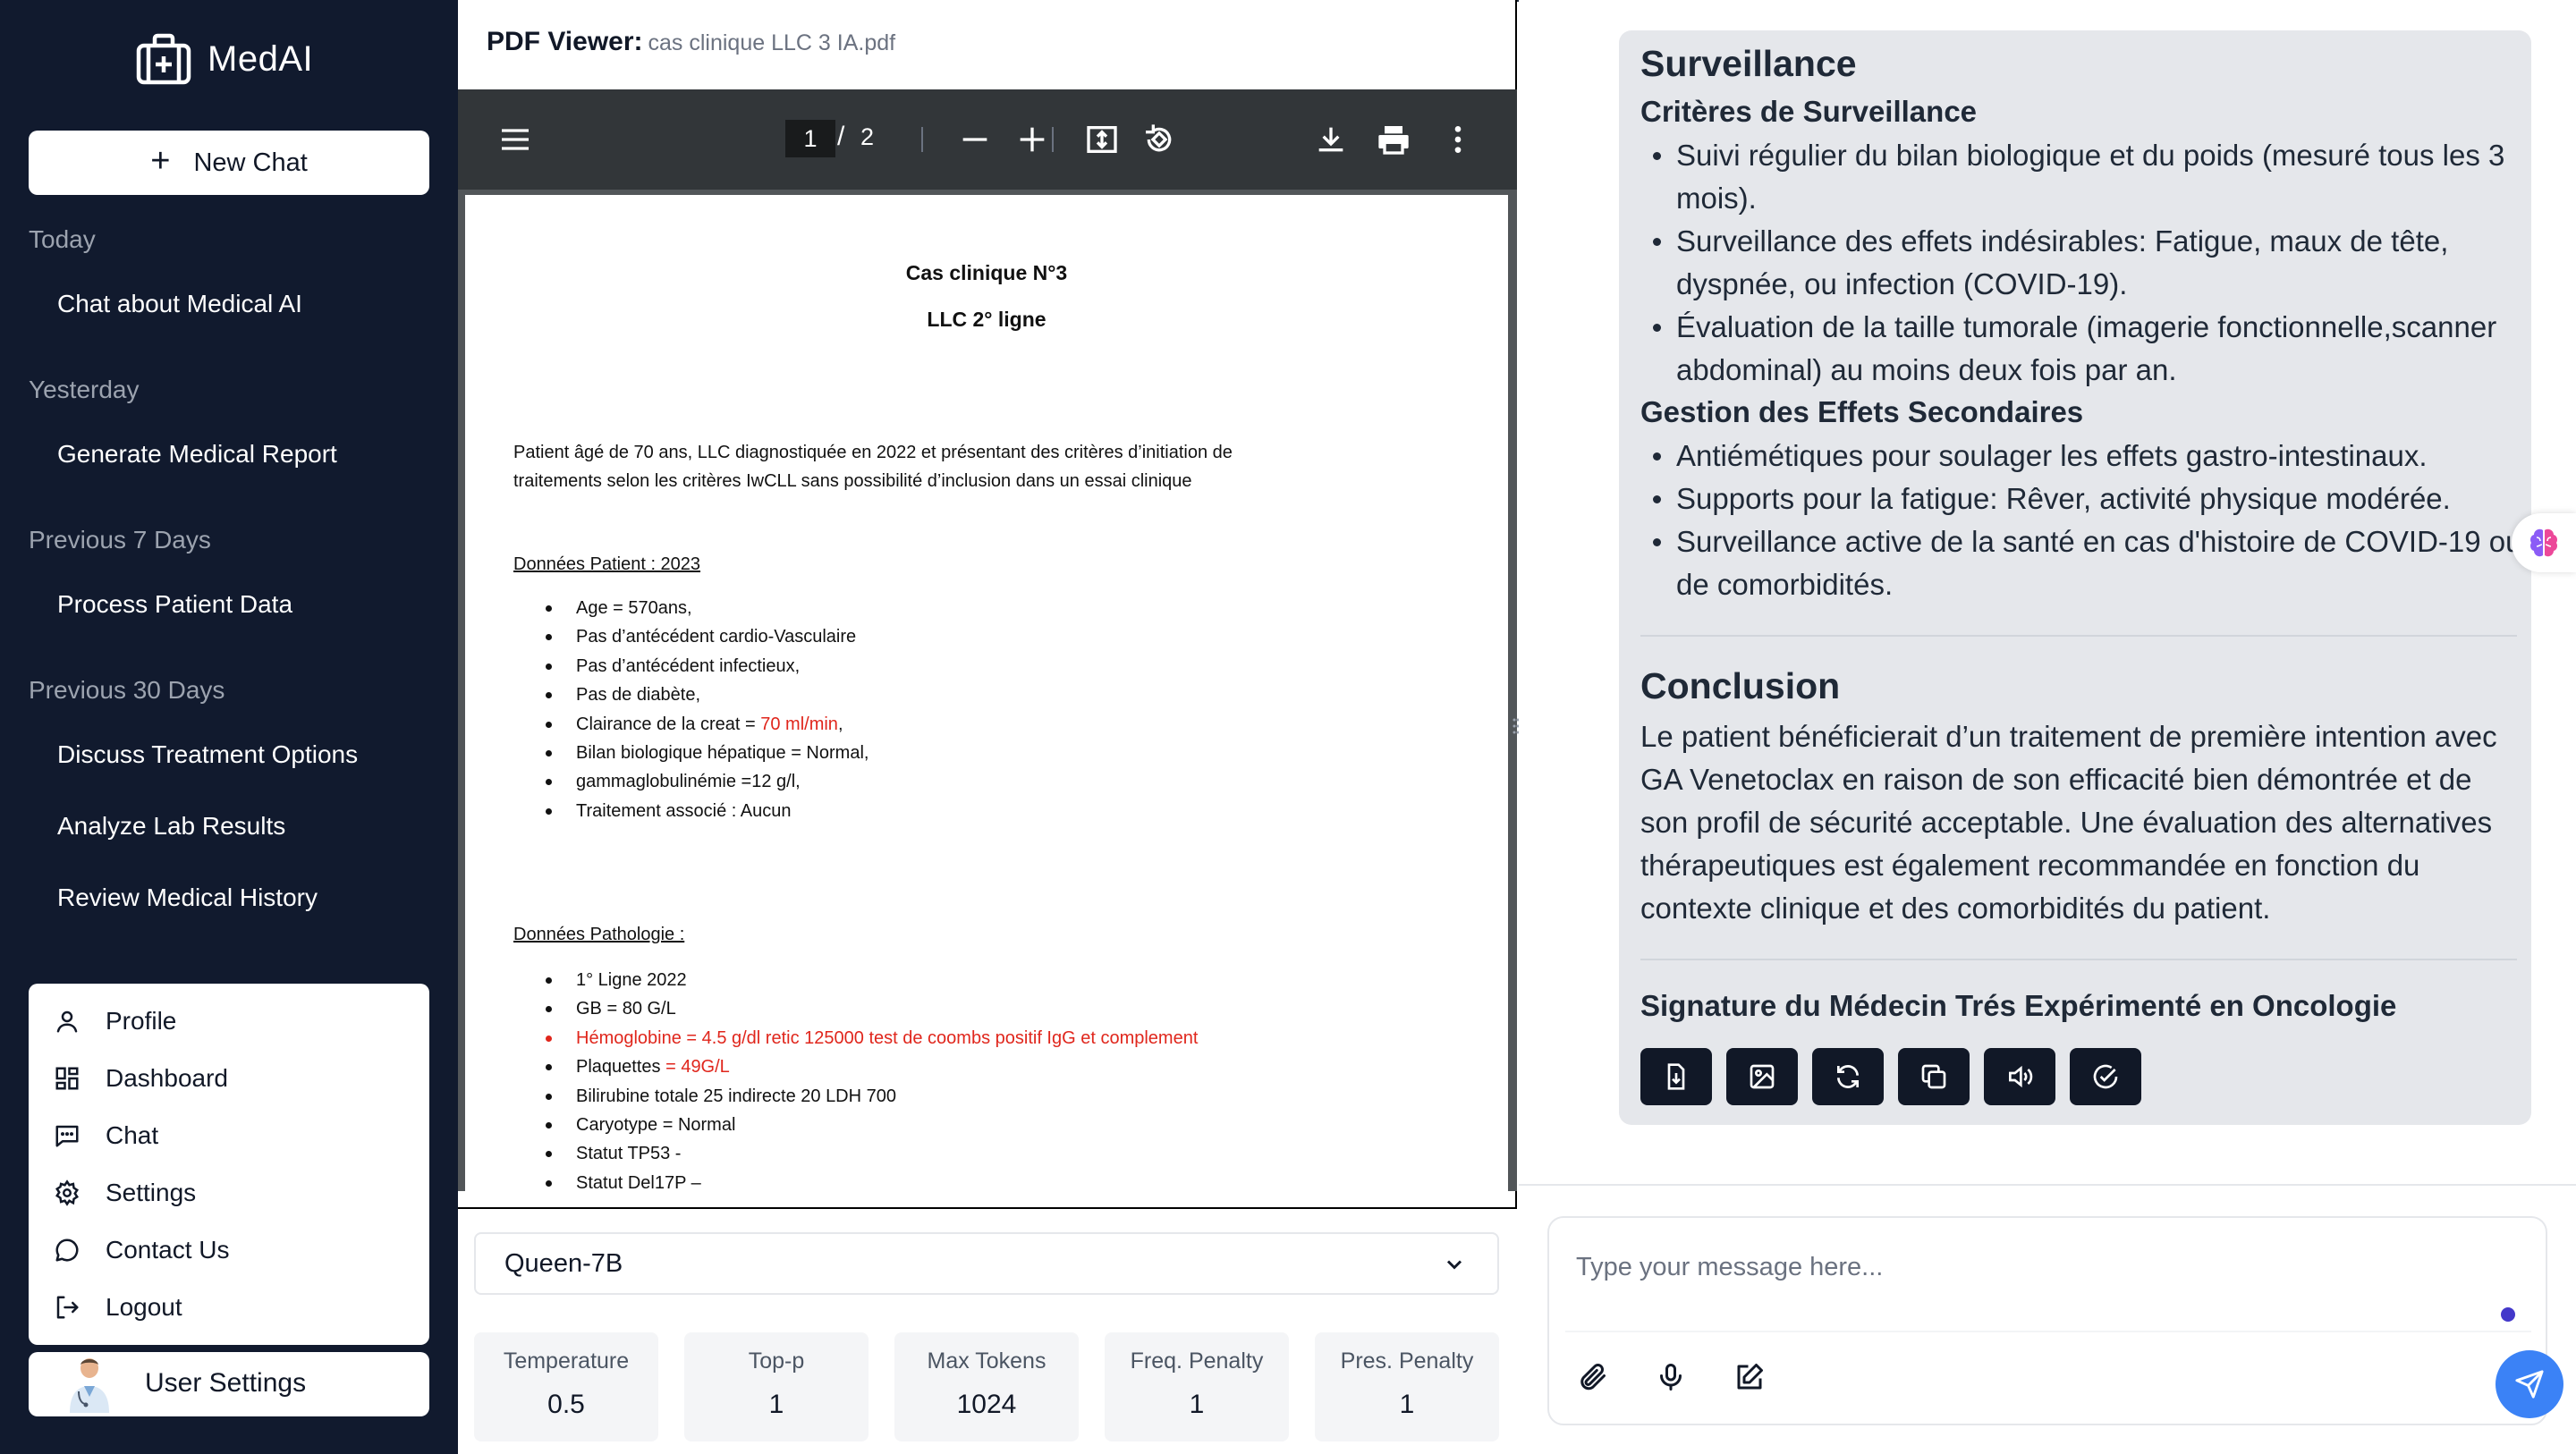 The height and width of the screenshot is (1454, 2576). Describe the element at coordinates (1331, 139) in the screenshot. I see `download-icon` at that location.